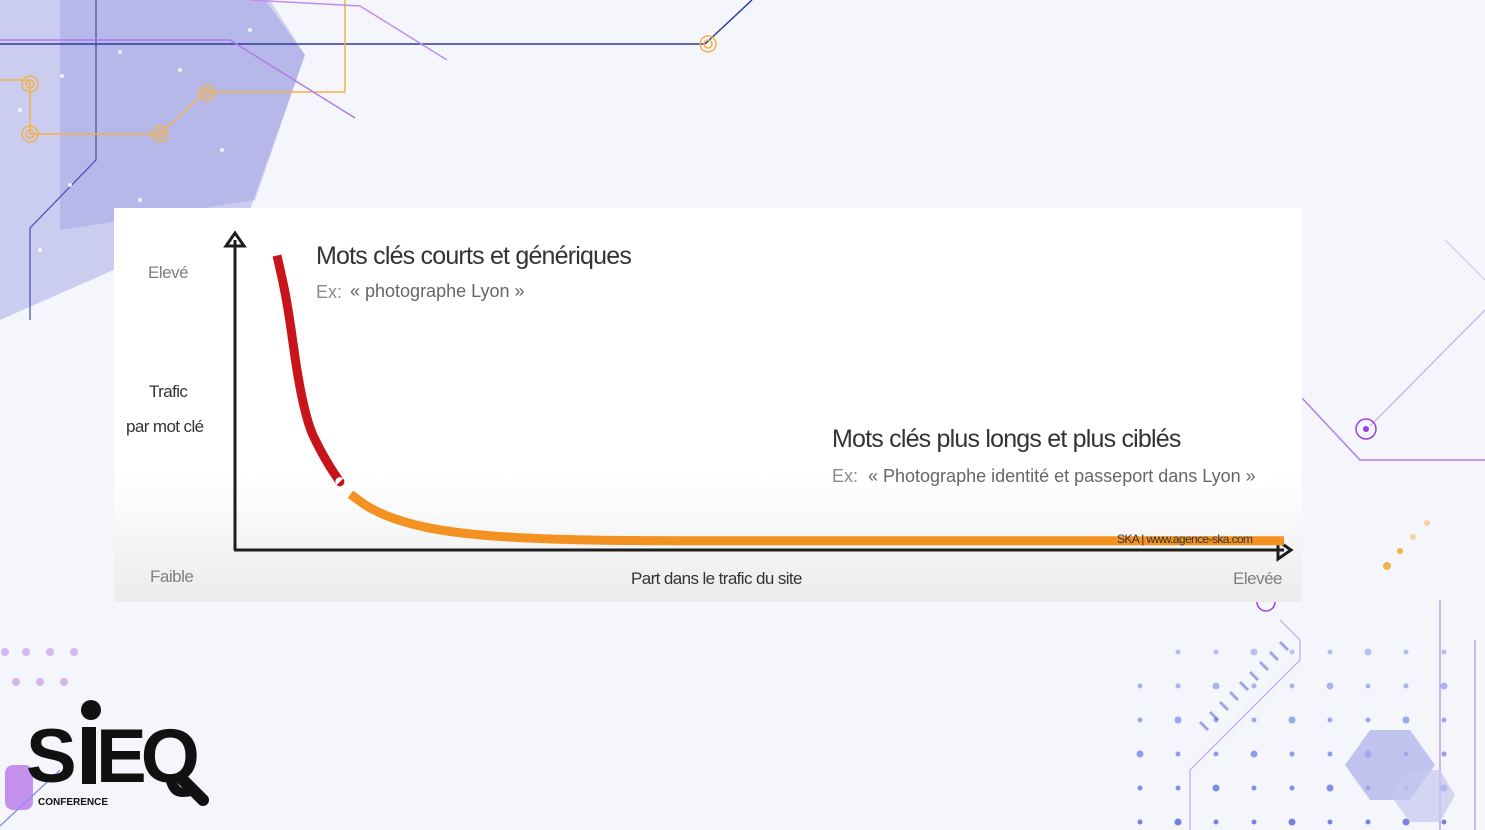  Describe the element at coordinates (73, 802) in the screenshot. I see `svg-text: CONFERENCE` at that location.